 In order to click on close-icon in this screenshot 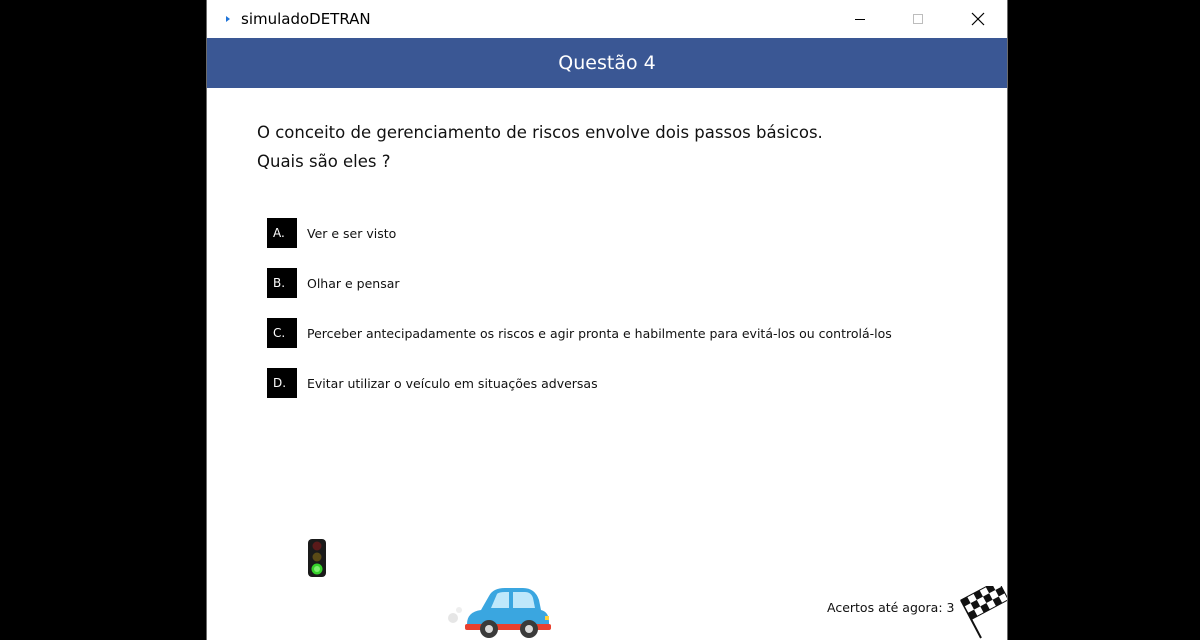, I will do `click(978, 19)`.